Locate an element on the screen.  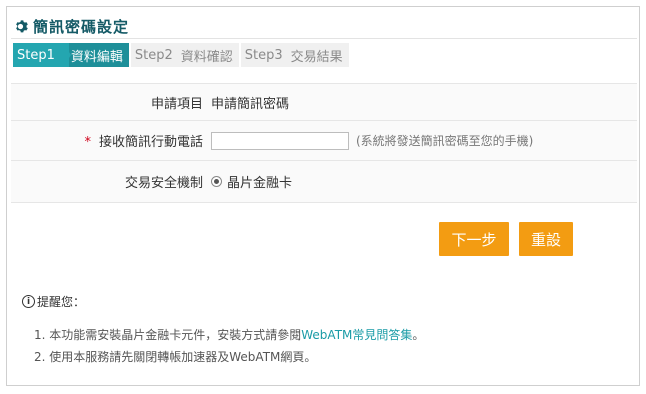
title-divider is located at coordinates (324, 38).